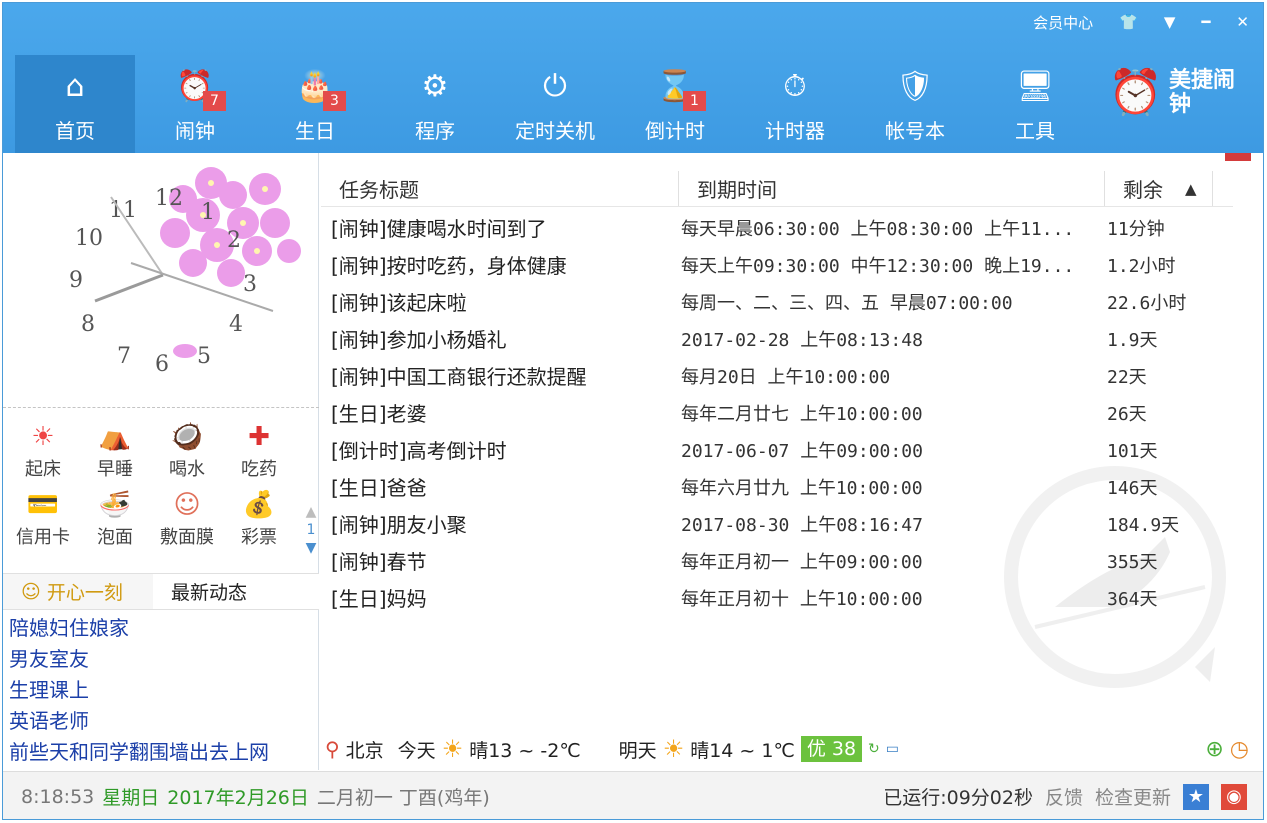  Describe the element at coordinates (777, 301) in the screenshot. I see `table-row: [闹钟]该起床啦 每周一、二、三、四、五 早晨07:00:00 22.6小时` at that location.